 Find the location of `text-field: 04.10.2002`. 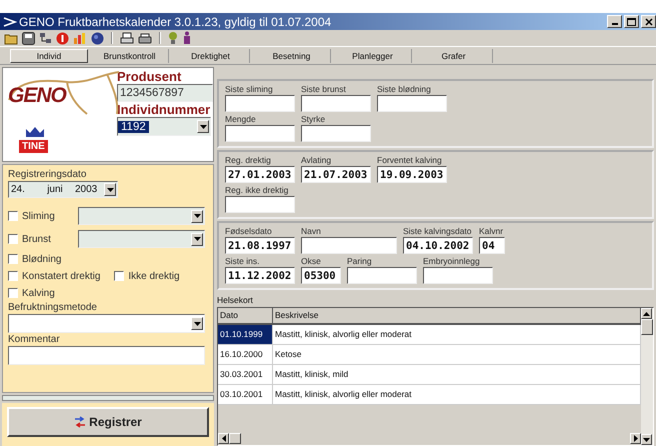

text-field: 04.10.2002 is located at coordinates (438, 245).